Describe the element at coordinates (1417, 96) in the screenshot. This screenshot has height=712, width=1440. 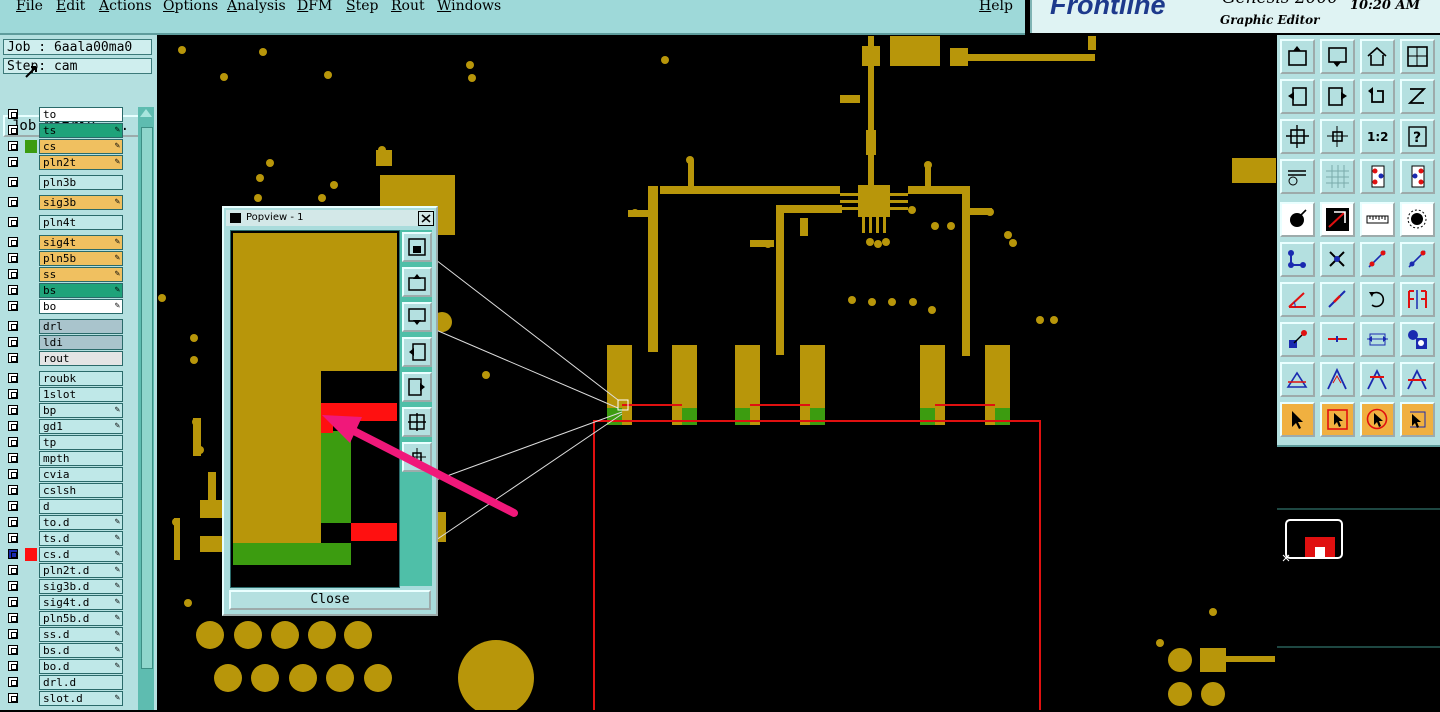
I see `redraw-tool-button` at that location.